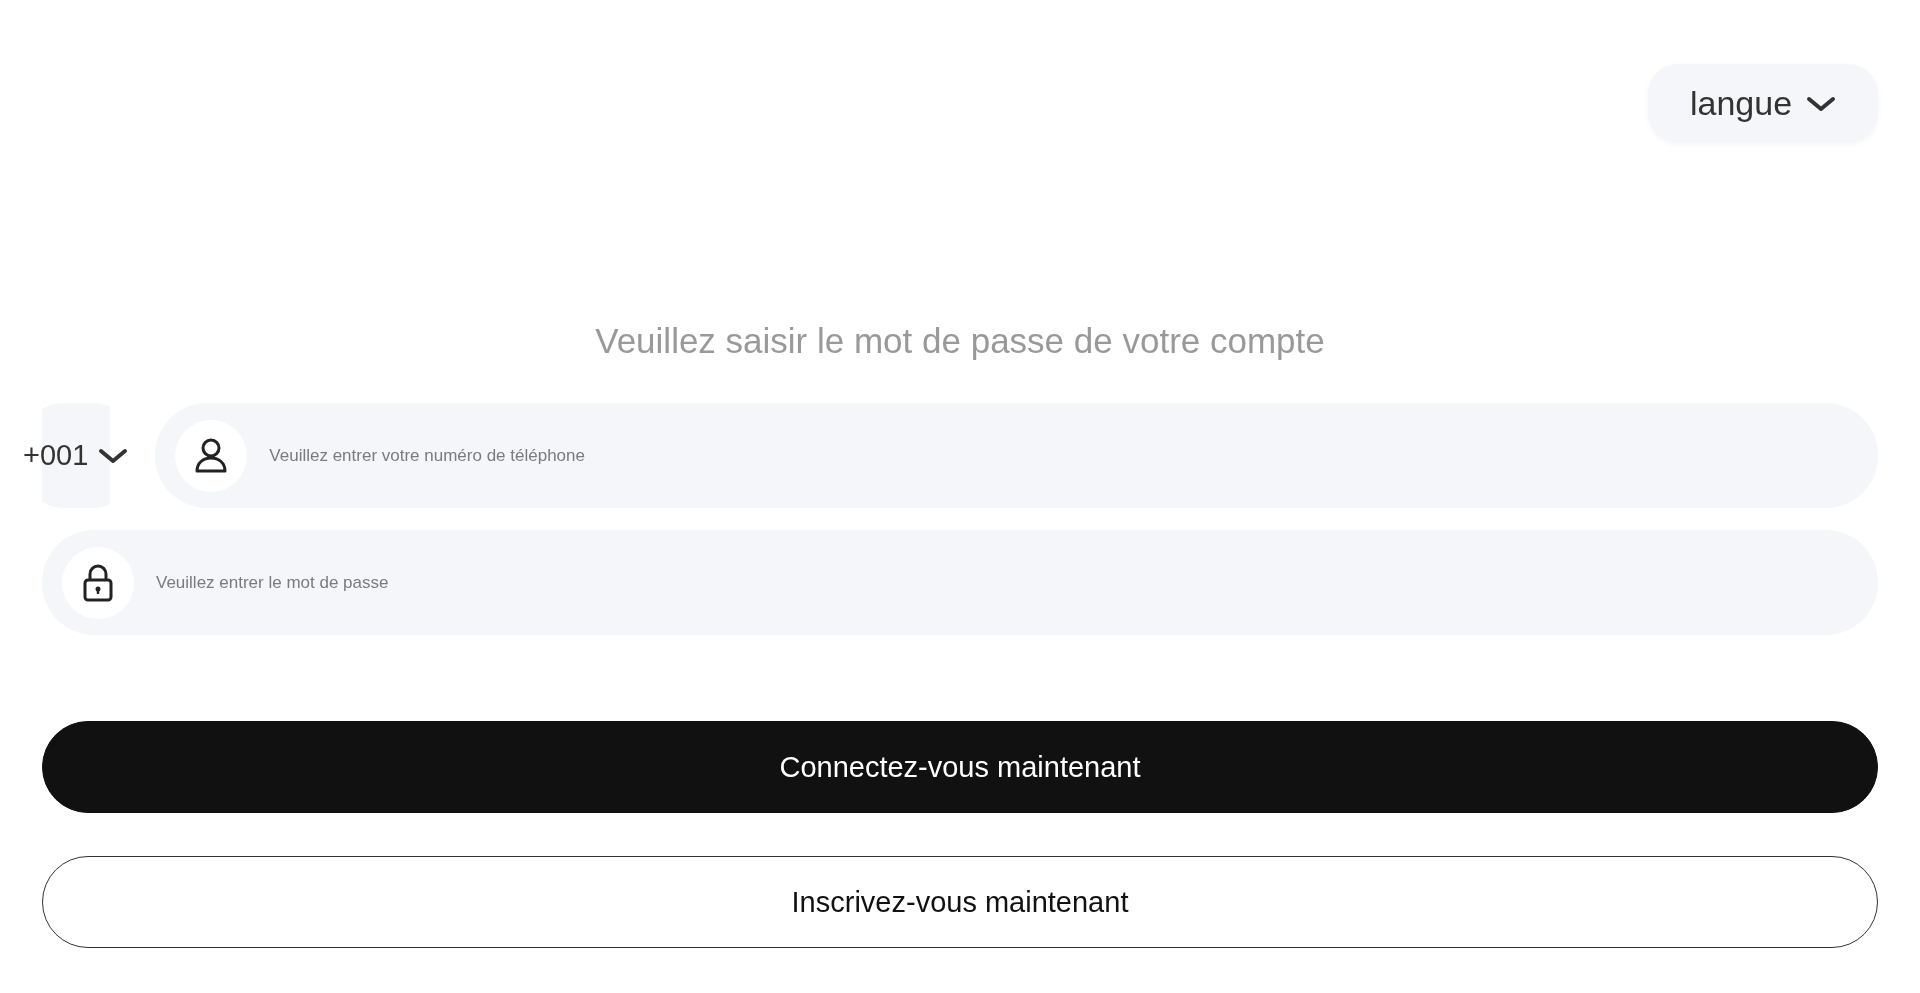 The height and width of the screenshot is (993, 1920). Describe the element at coordinates (960, 341) in the screenshot. I see `form-title: Veuillez saisir le mot de passe de votre compte` at that location.